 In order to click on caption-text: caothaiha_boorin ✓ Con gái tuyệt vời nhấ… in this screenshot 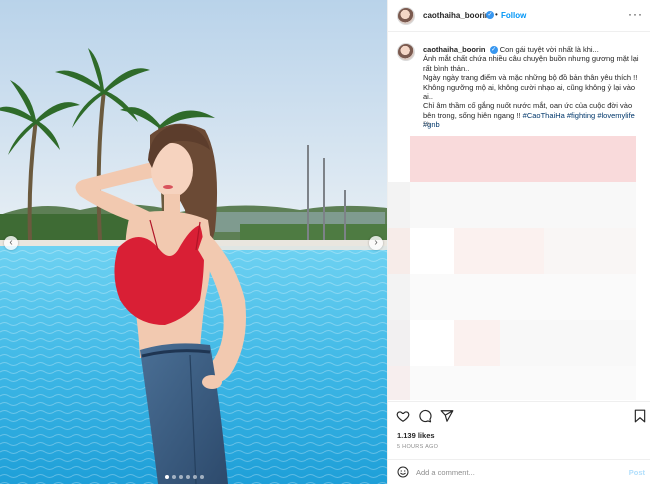, I will do `click(534, 87)`.